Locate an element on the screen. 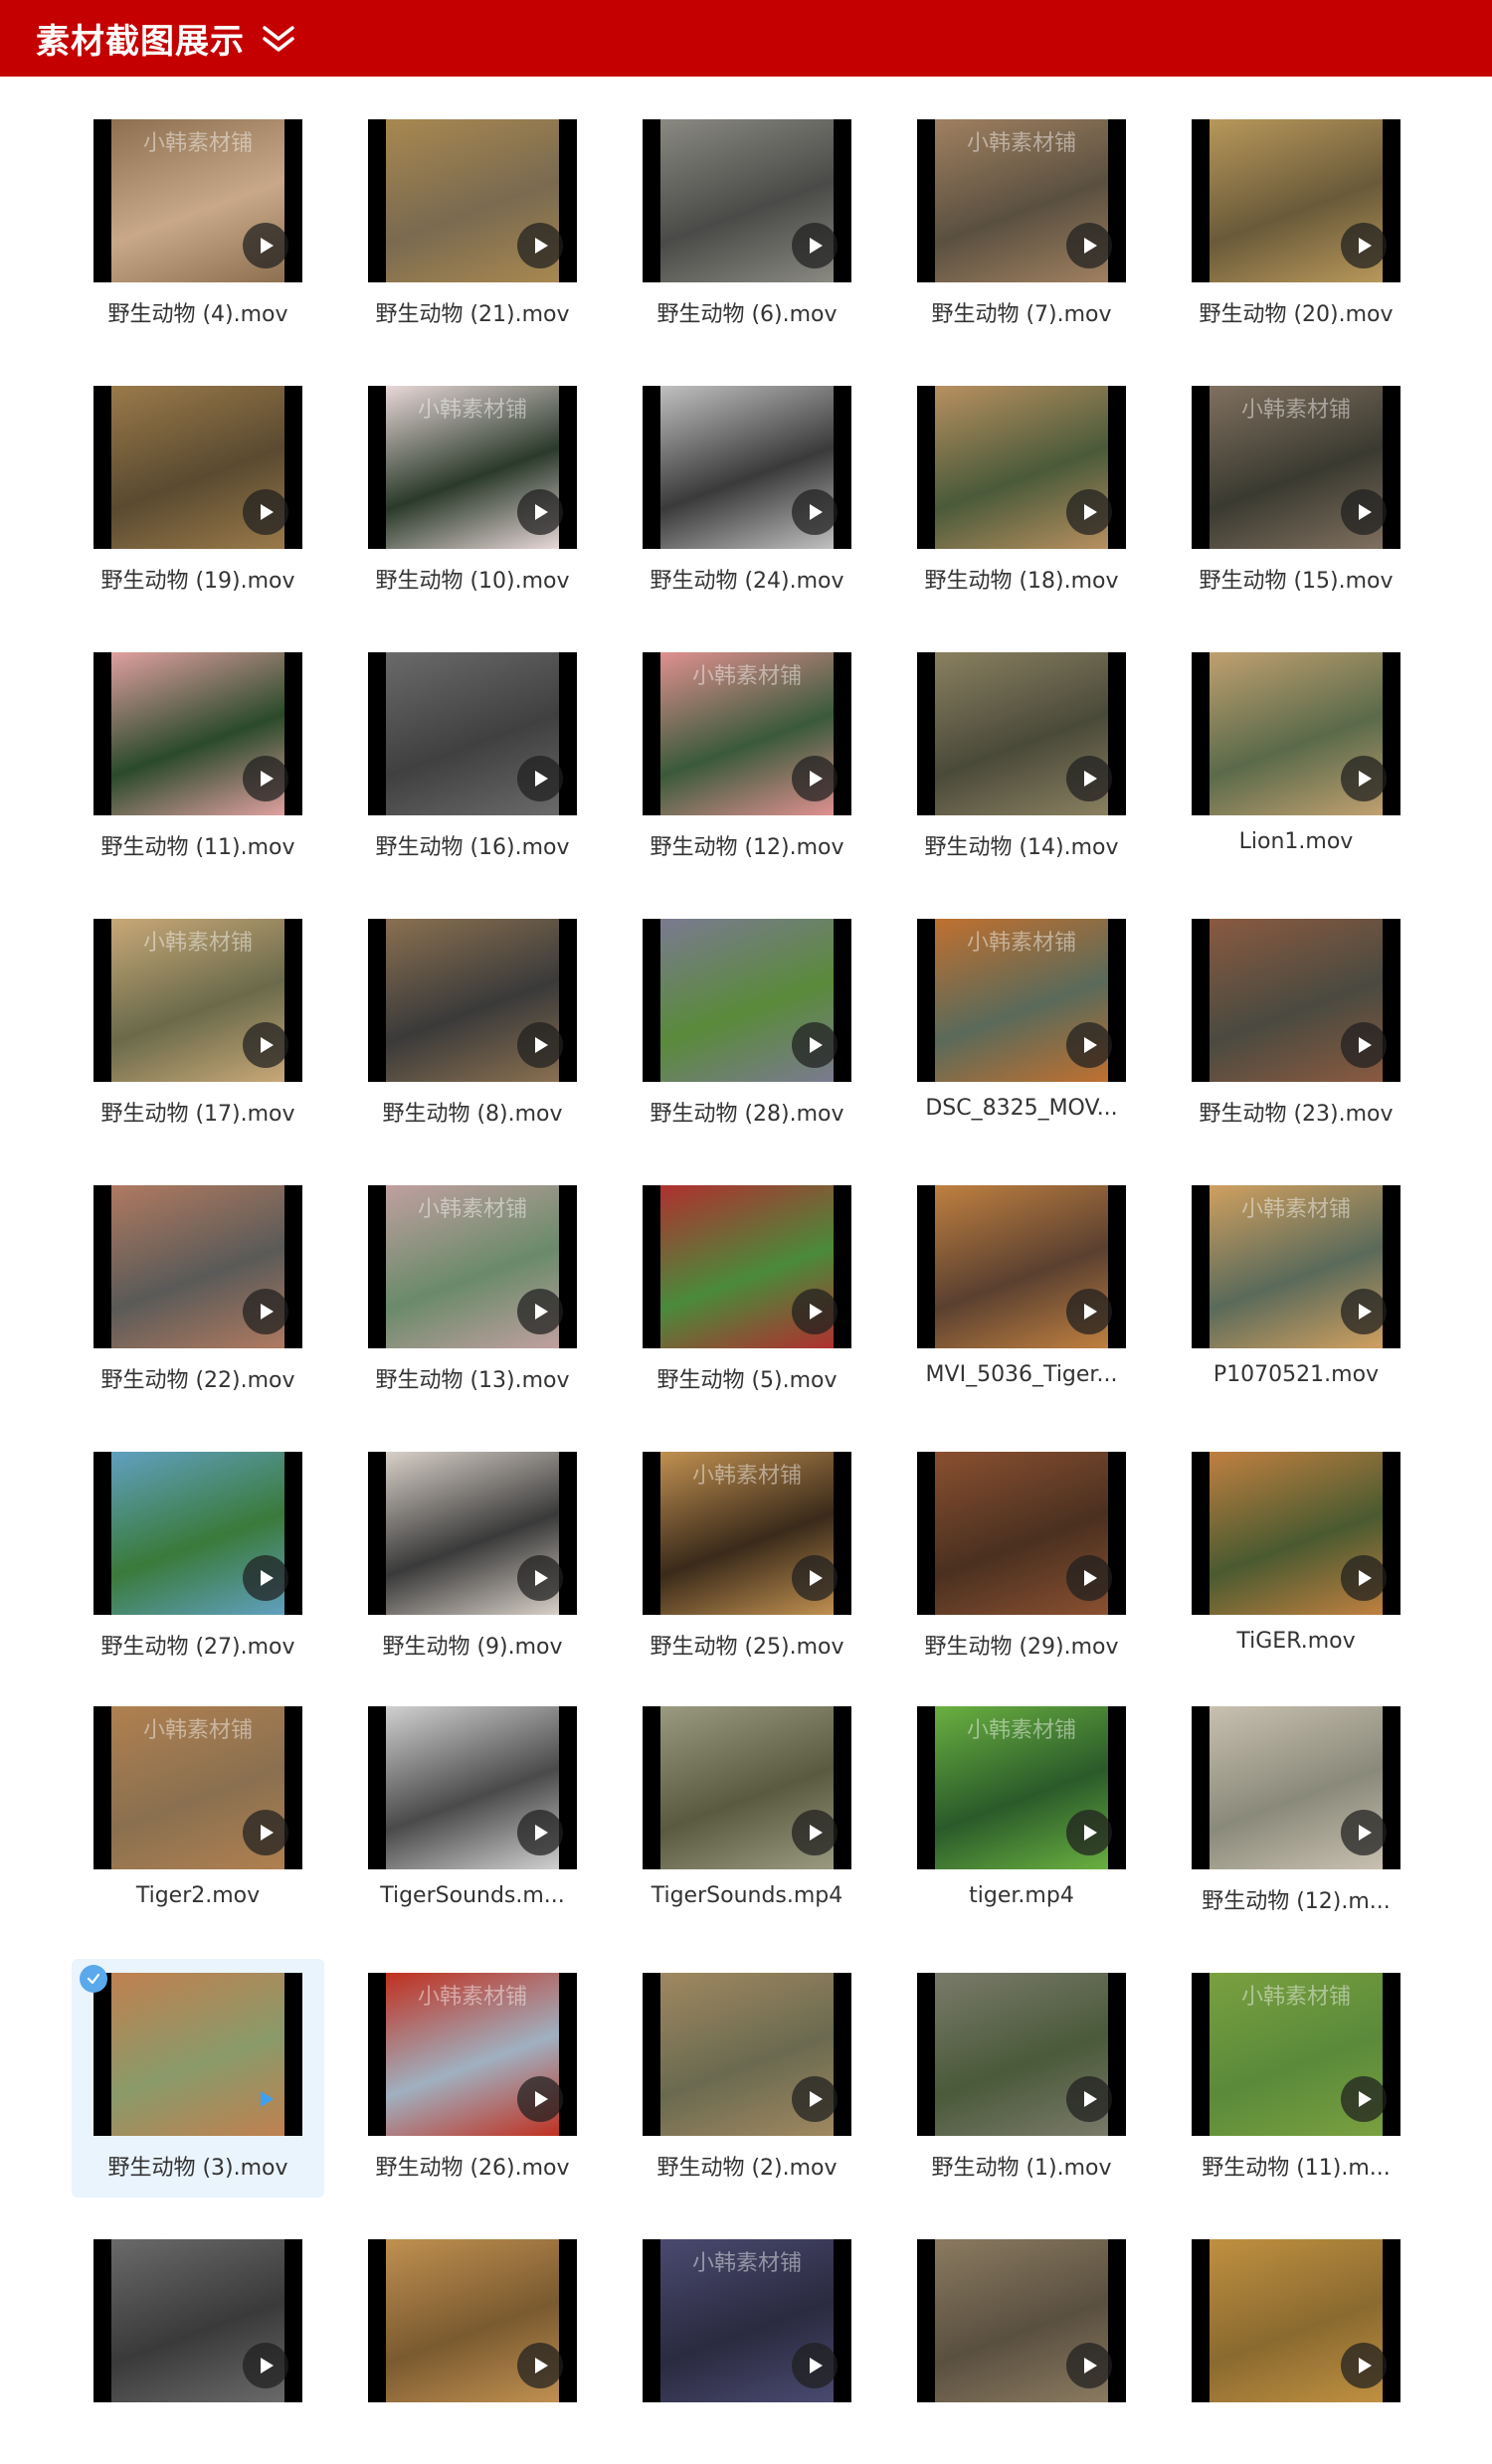 Image resolution: width=1492 pixels, height=2464 pixels. media-item: 野生动物 (3).mov is located at coordinates (198, 2078).